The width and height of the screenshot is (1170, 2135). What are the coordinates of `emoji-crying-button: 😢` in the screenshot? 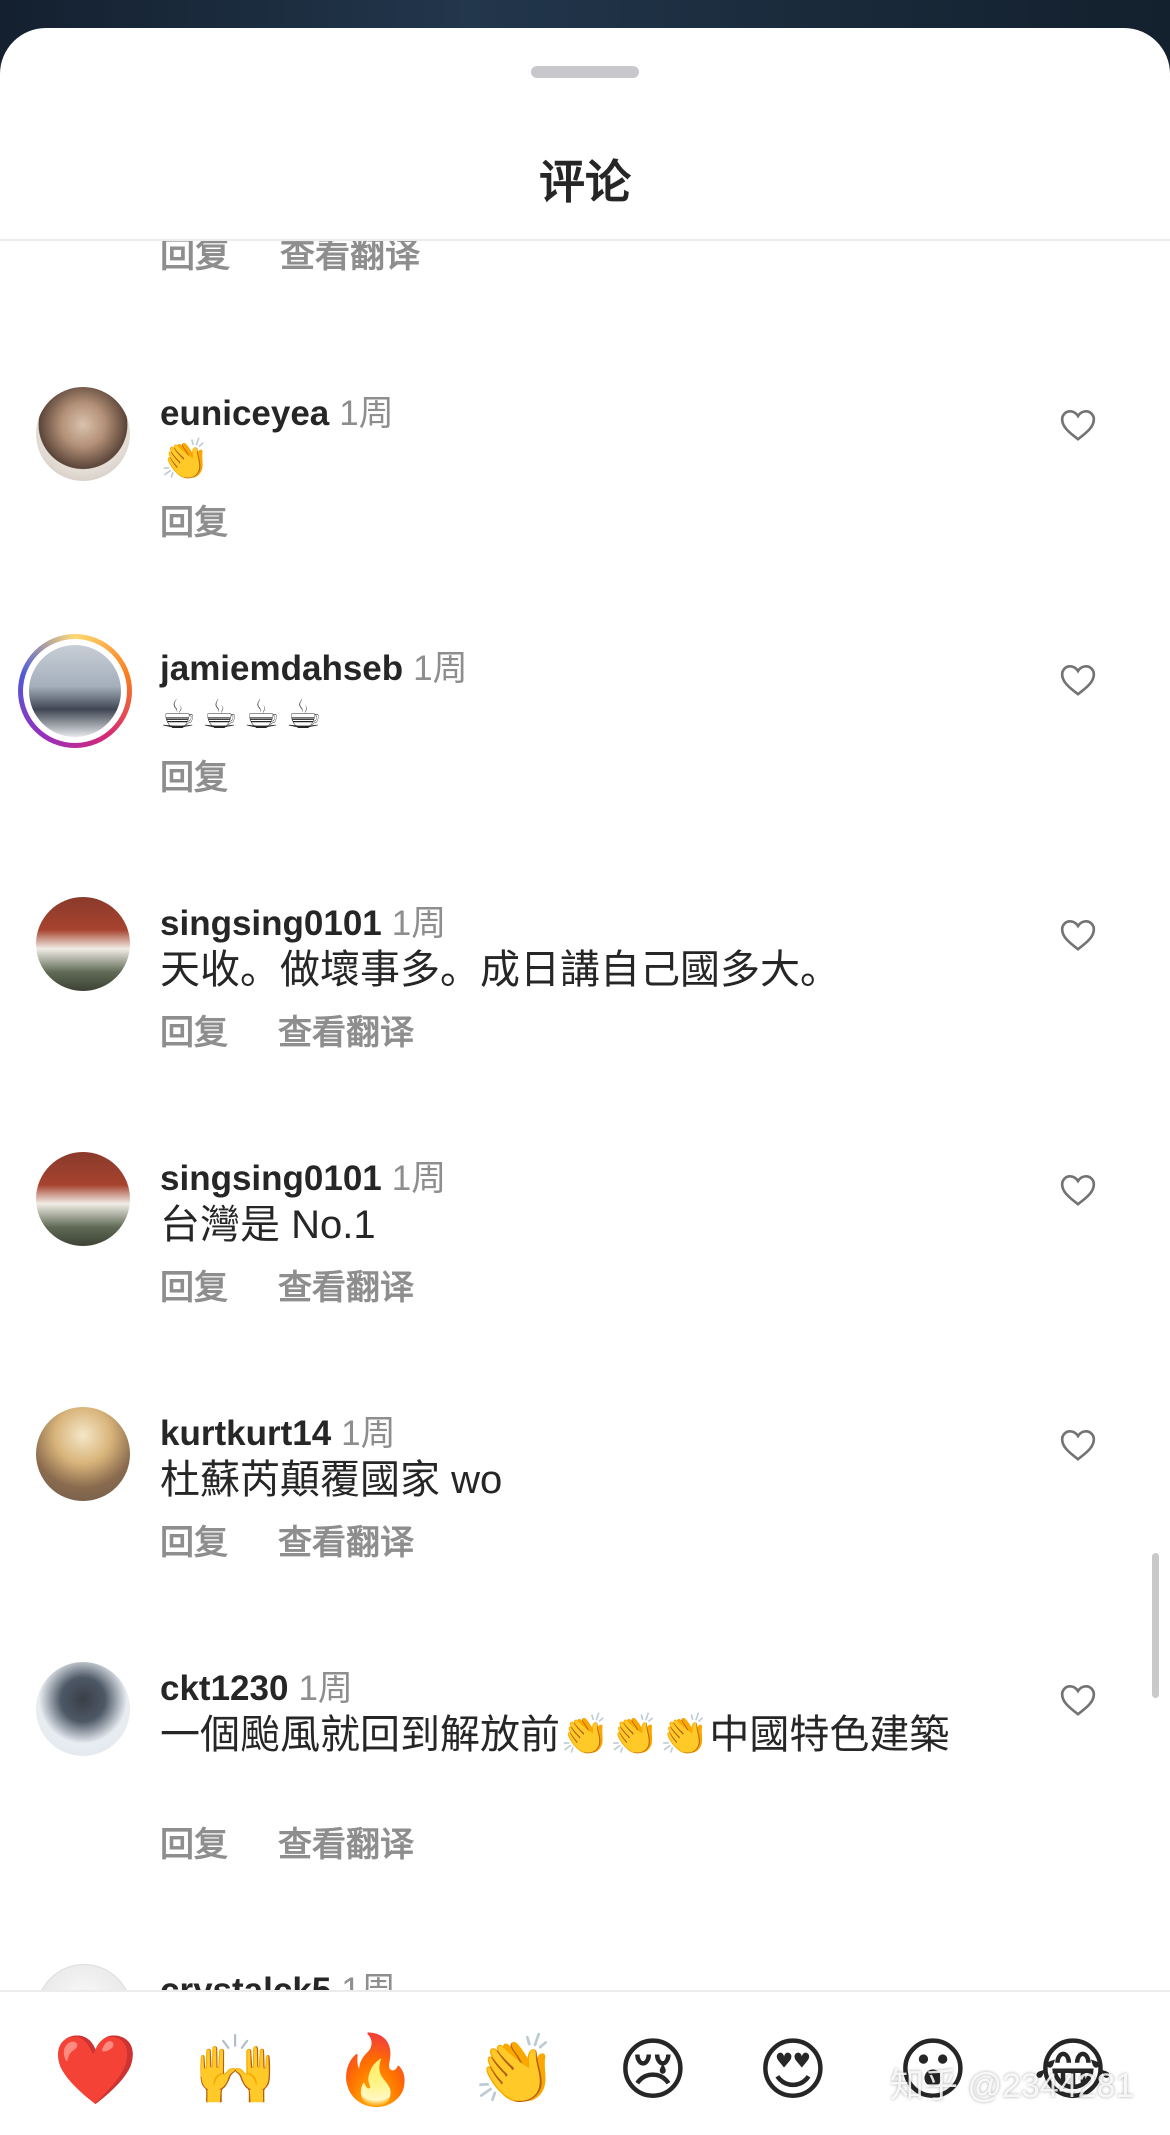 It's located at (653, 2070).